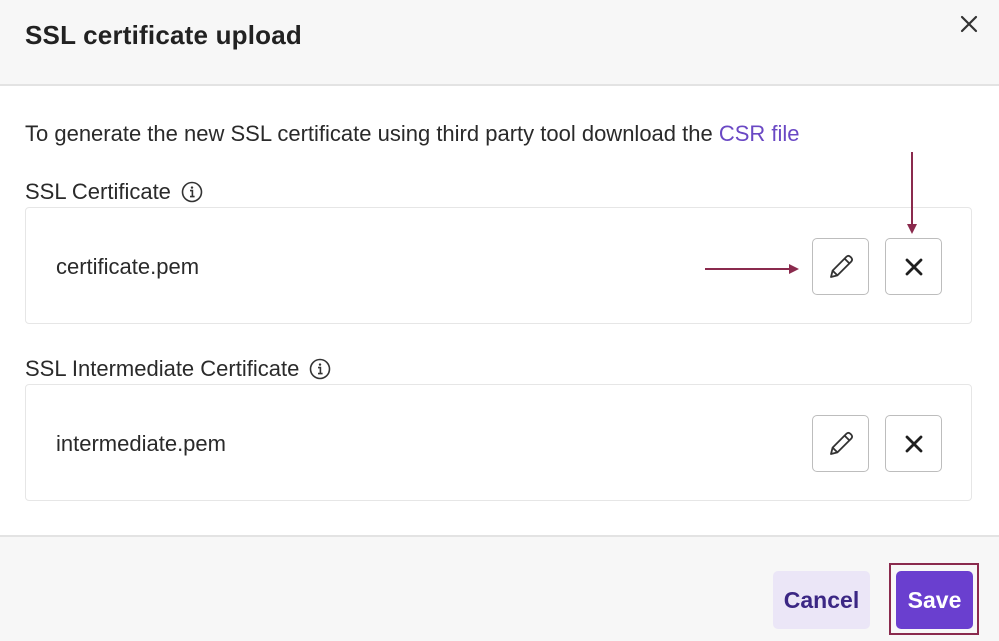  I want to click on remove-certificate-button, so click(913, 266).